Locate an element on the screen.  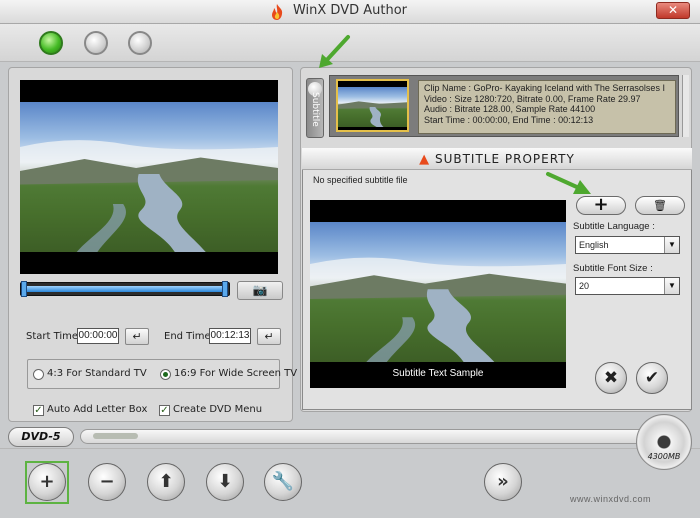
auto-letterbox-checkbox: ✓ is located at coordinates (38, 410).